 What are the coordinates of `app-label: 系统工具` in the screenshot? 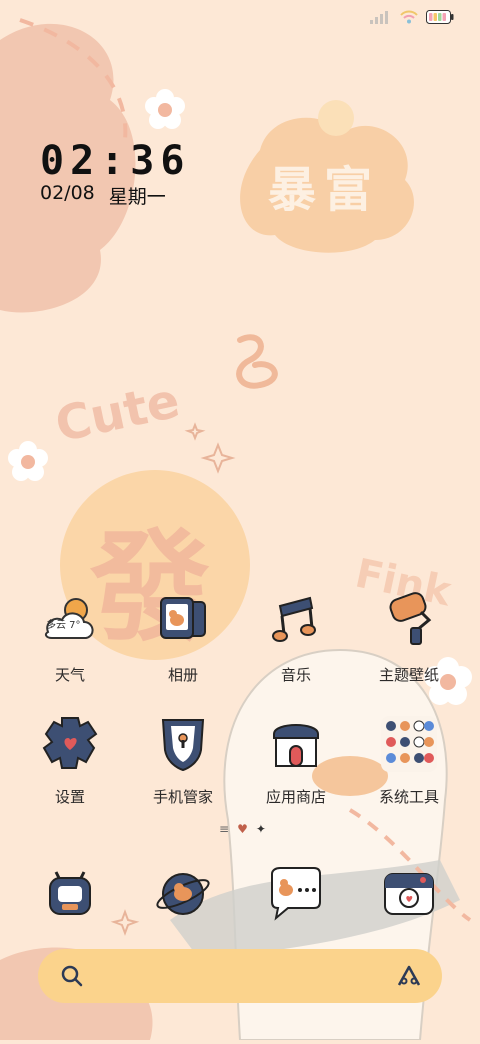 It's located at (408, 797).